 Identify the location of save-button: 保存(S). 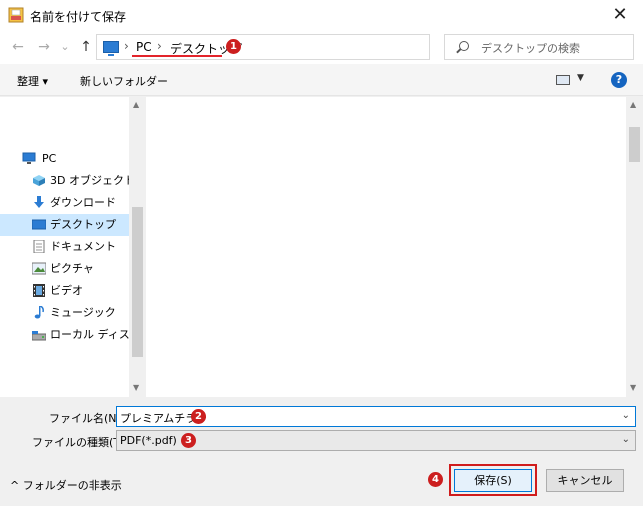
(493, 480).